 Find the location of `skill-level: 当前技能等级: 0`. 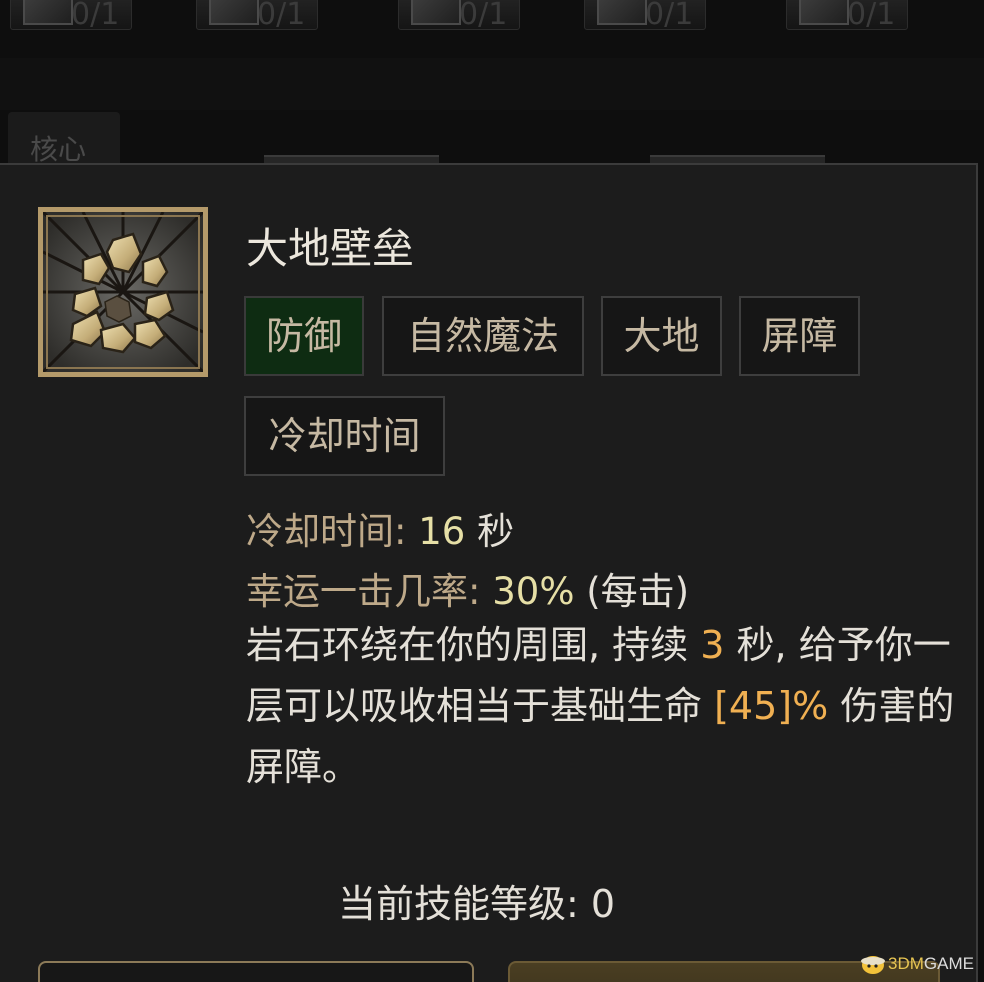

skill-level: 当前技能等级: 0 is located at coordinates (476, 900).